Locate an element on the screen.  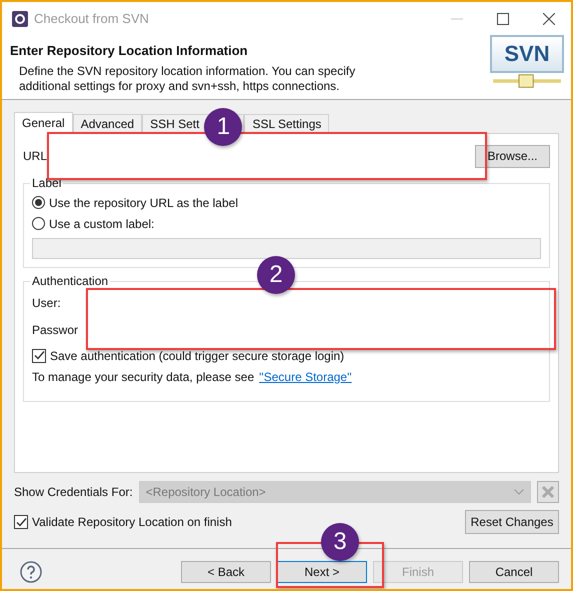
group-title: Label is located at coordinates (46, 183).